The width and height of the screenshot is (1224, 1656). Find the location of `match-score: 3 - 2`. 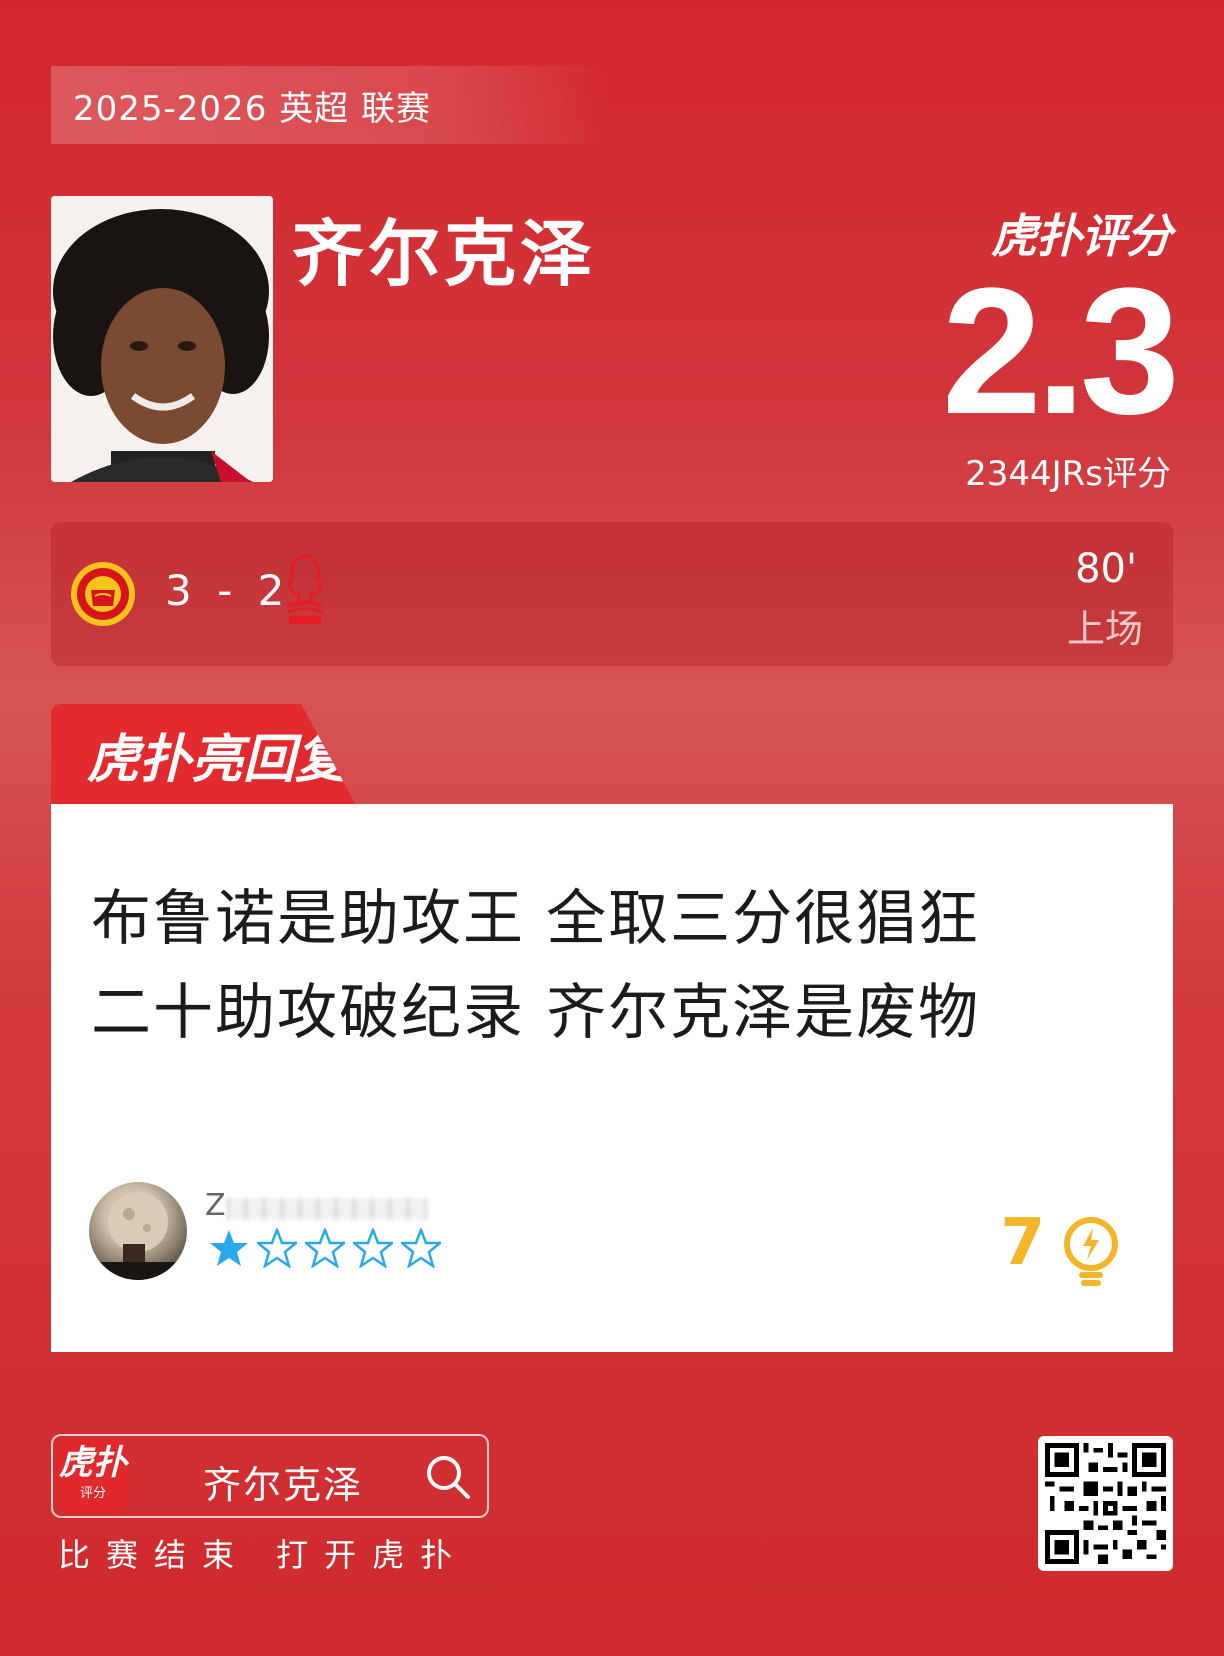

match-score: 3 - 2 is located at coordinates (228, 590).